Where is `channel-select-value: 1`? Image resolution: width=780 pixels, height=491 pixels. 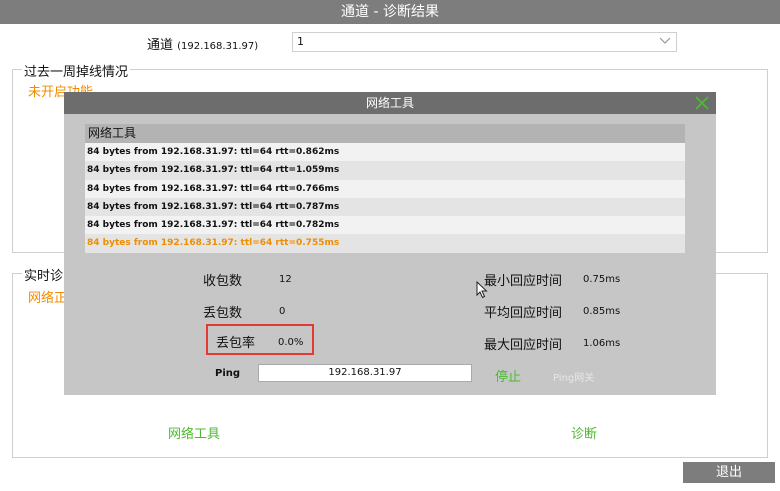 channel-select-value: 1 is located at coordinates (300, 41).